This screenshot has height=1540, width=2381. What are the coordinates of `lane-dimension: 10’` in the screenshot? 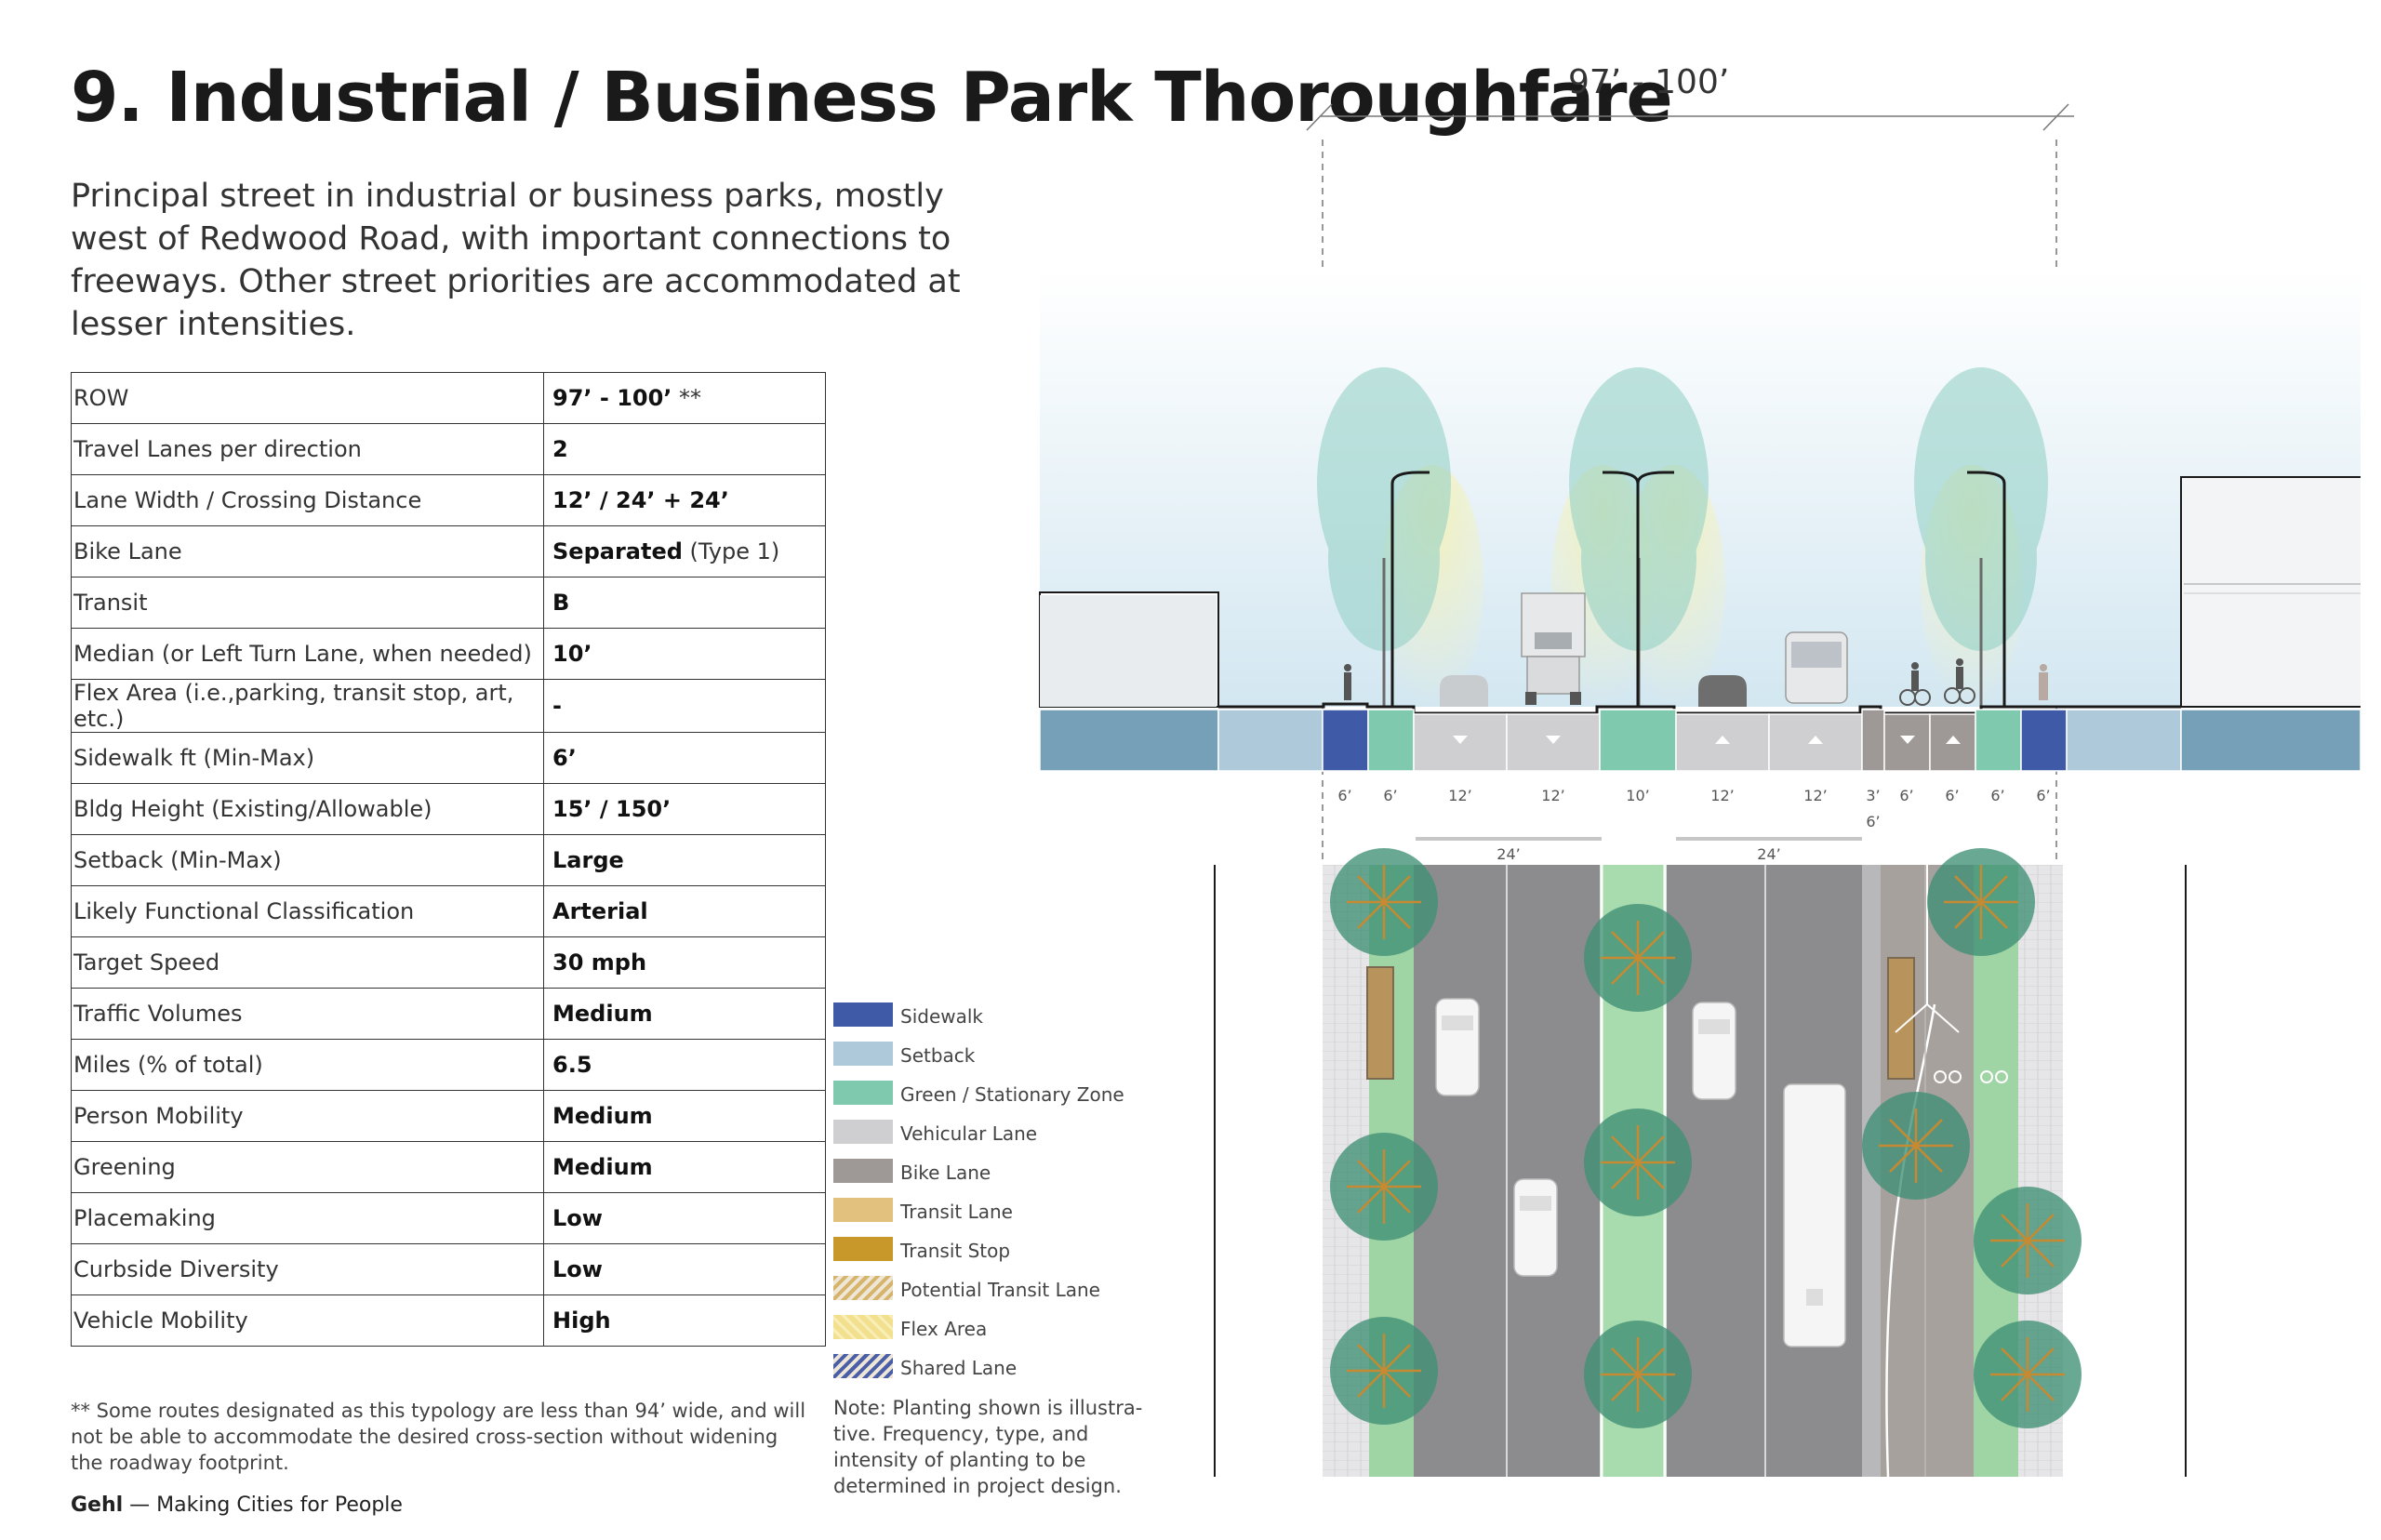 It's located at (1638, 795).